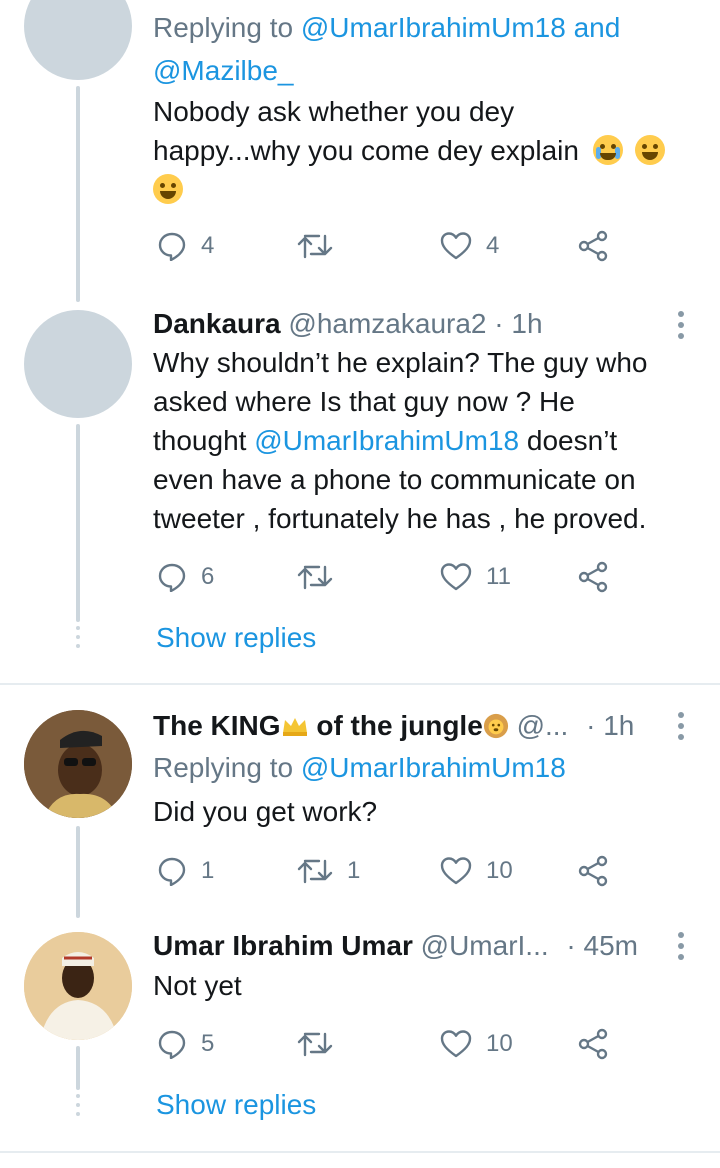  What do you see at coordinates (394, 479) in the screenshot?
I see `tweet-body-line: even have a phone to communicate on` at bounding box center [394, 479].